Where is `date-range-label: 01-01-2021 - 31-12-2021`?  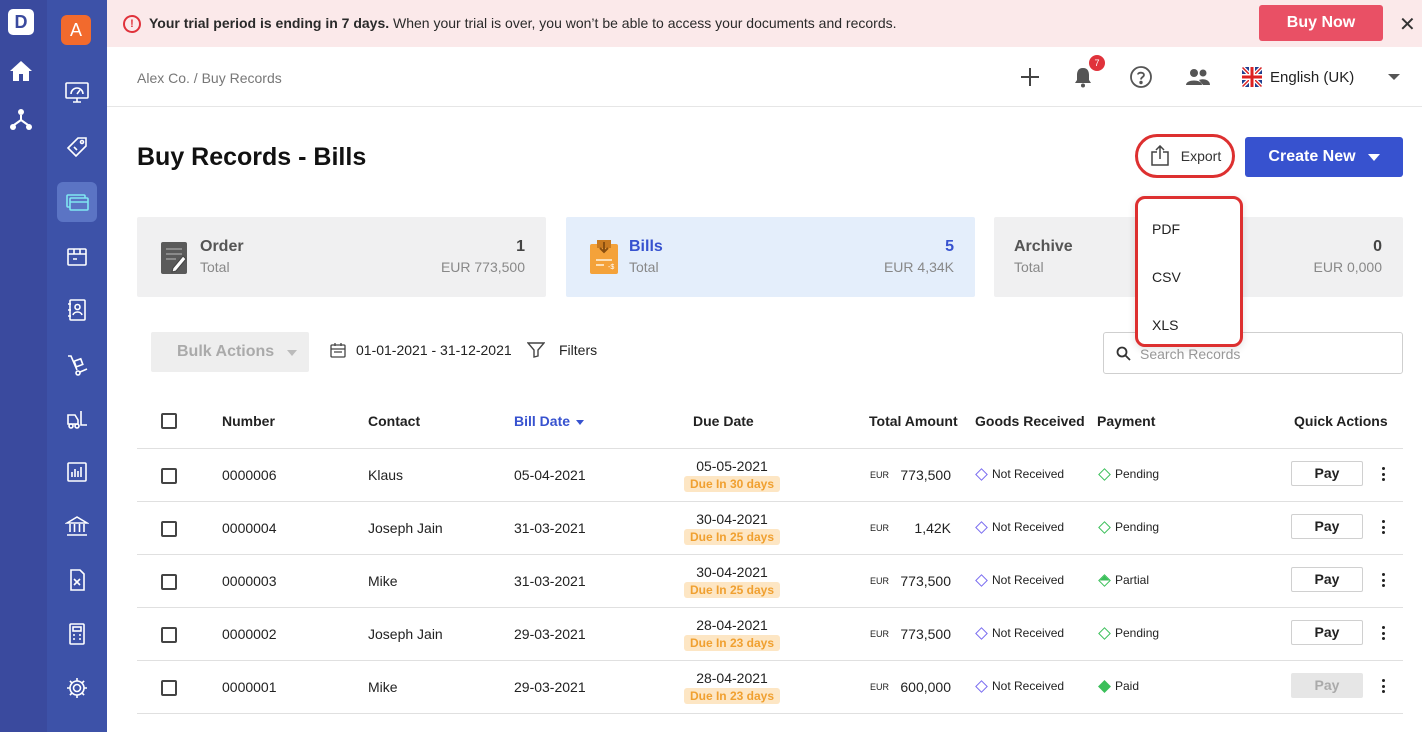
date-range-label: 01-01-2021 - 31-12-2021 is located at coordinates (434, 350).